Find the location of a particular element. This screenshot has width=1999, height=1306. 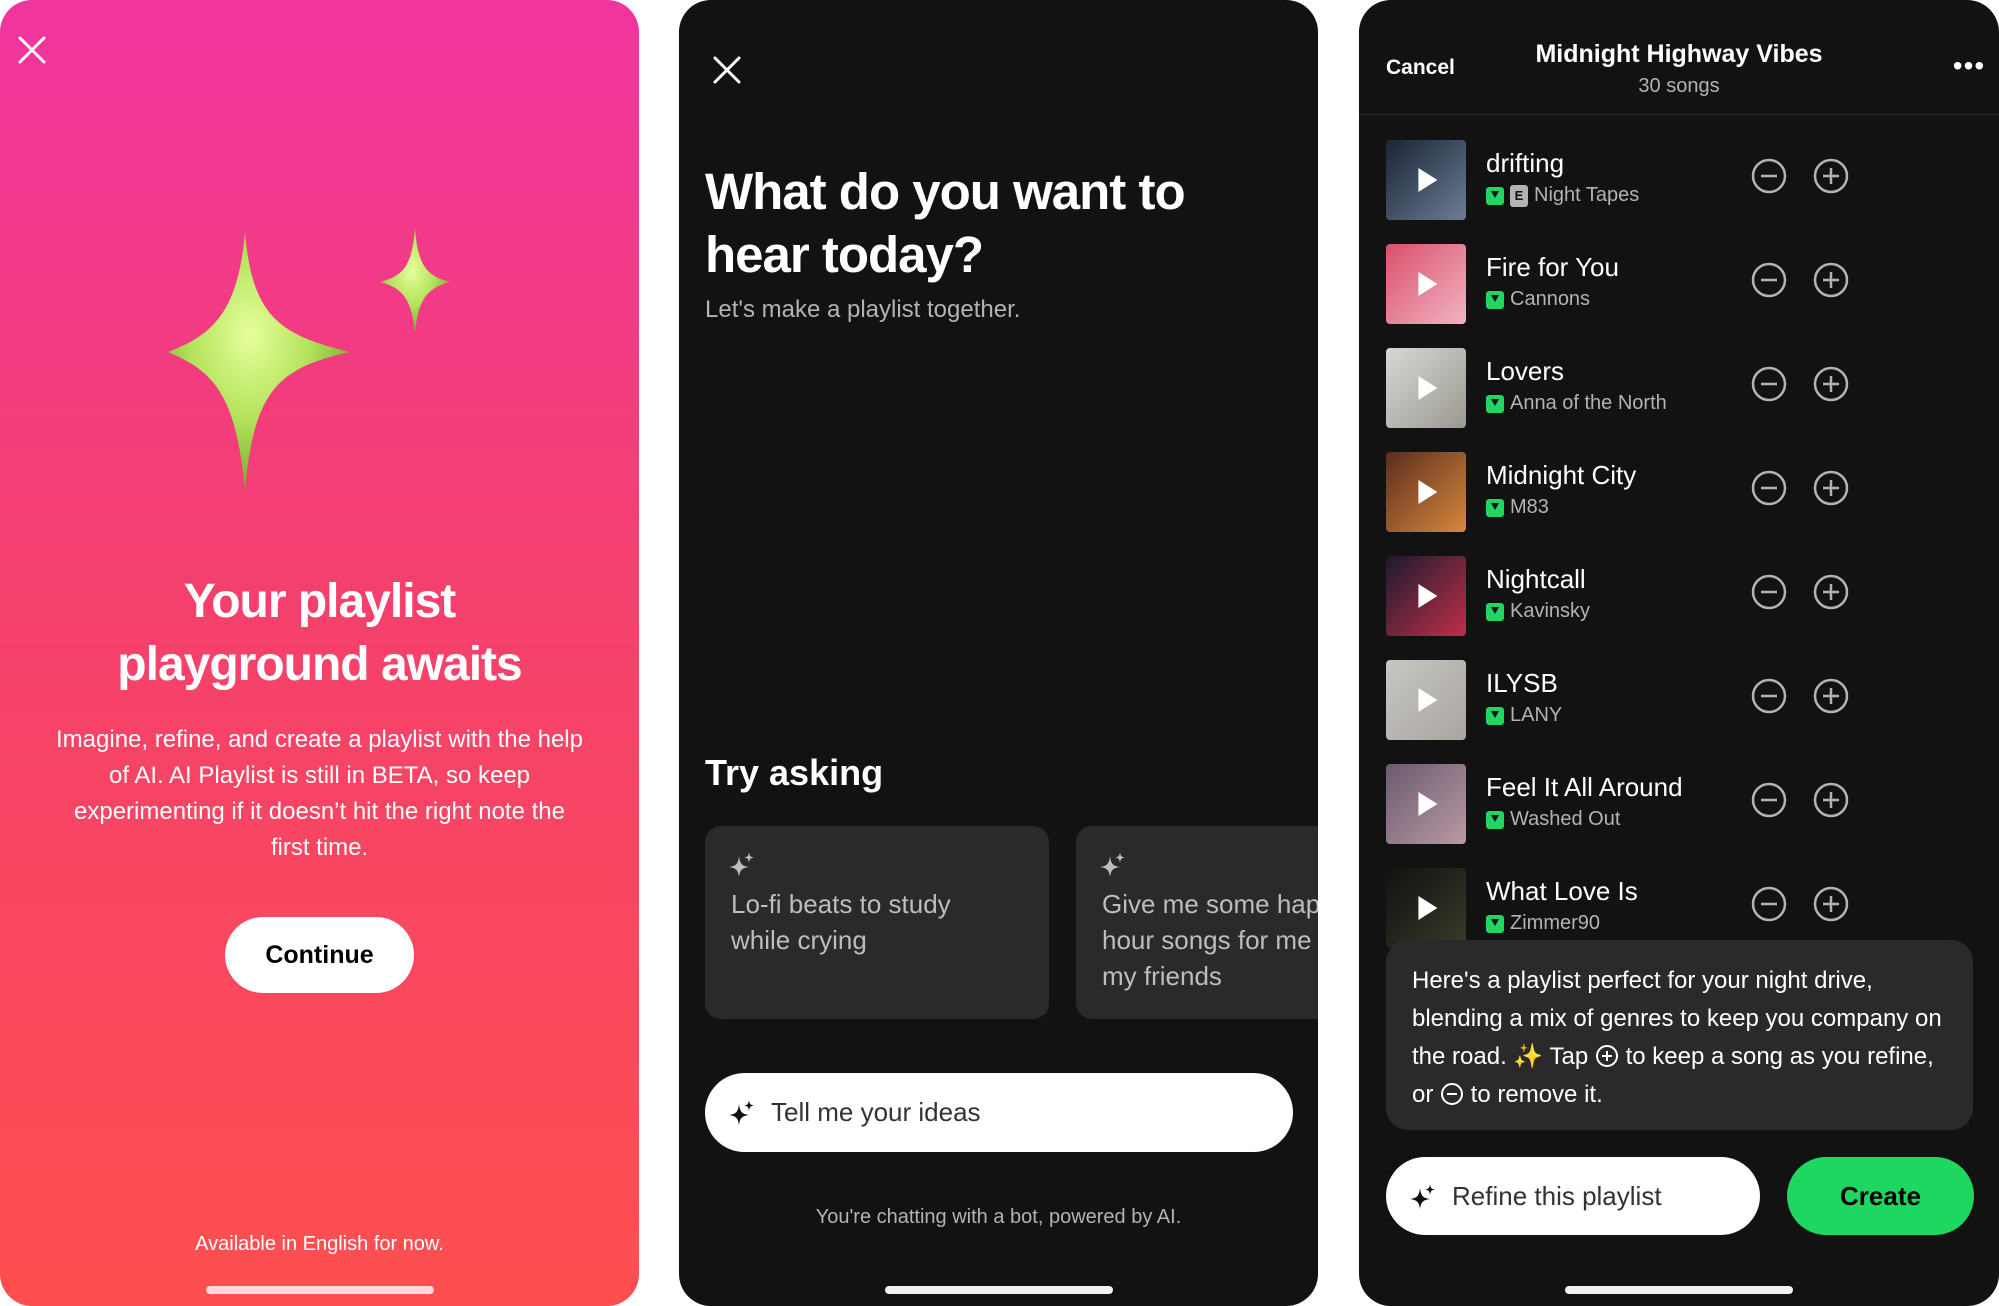

suggestion-line: Lo-fi beats to study is located at coordinates (841, 904).